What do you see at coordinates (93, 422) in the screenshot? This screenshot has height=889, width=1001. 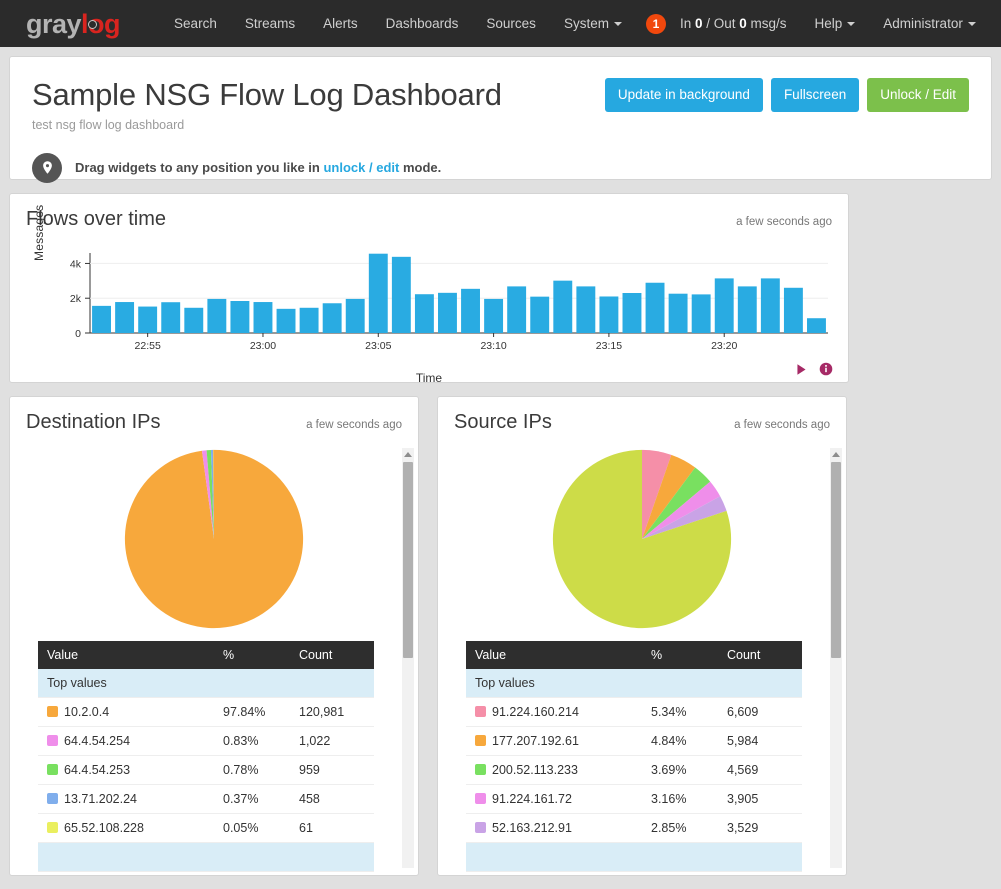 I see `widget-title: Destination IPs` at bounding box center [93, 422].